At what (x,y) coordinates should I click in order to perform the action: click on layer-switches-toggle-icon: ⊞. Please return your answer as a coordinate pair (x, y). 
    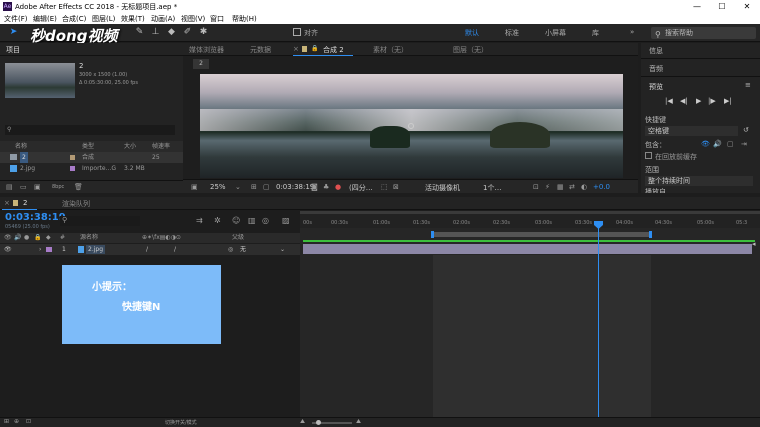
    Looking at the image, I should click on (6, 421).